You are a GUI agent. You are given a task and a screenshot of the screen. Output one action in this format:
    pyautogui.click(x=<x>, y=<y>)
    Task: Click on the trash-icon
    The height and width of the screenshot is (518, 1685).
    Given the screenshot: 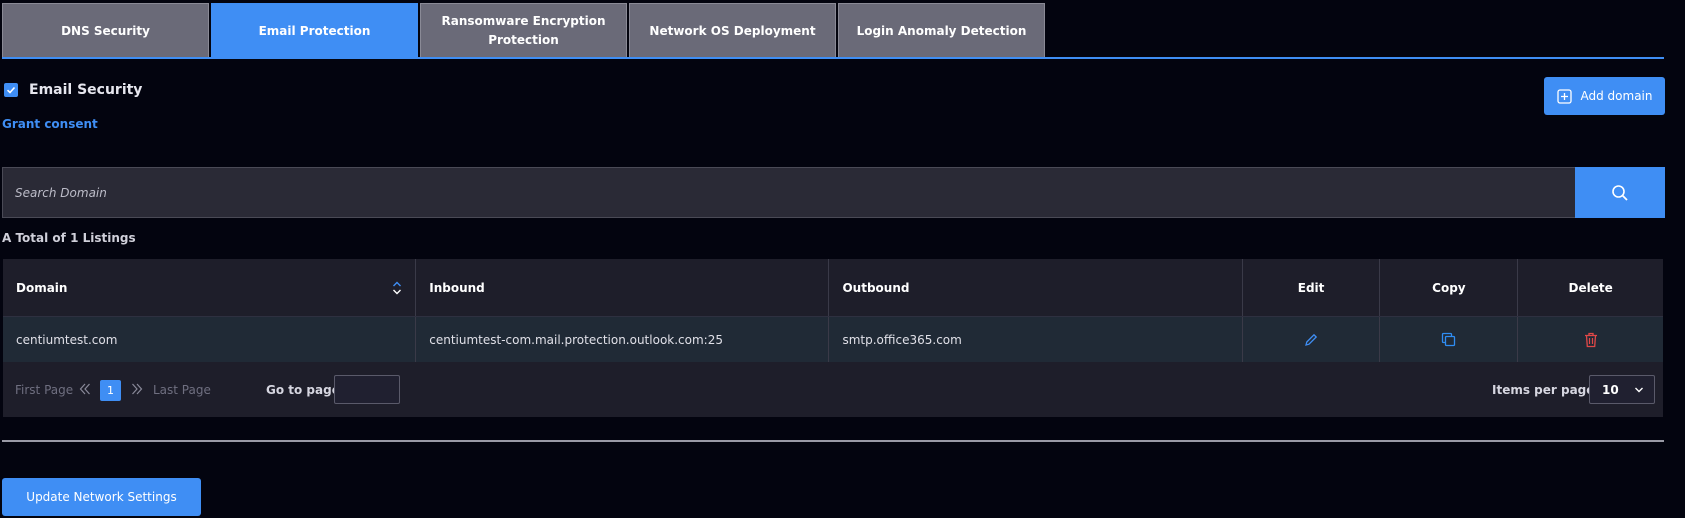 What is the action you would take?
    pyautogui.click(x=1591, y=340)
    